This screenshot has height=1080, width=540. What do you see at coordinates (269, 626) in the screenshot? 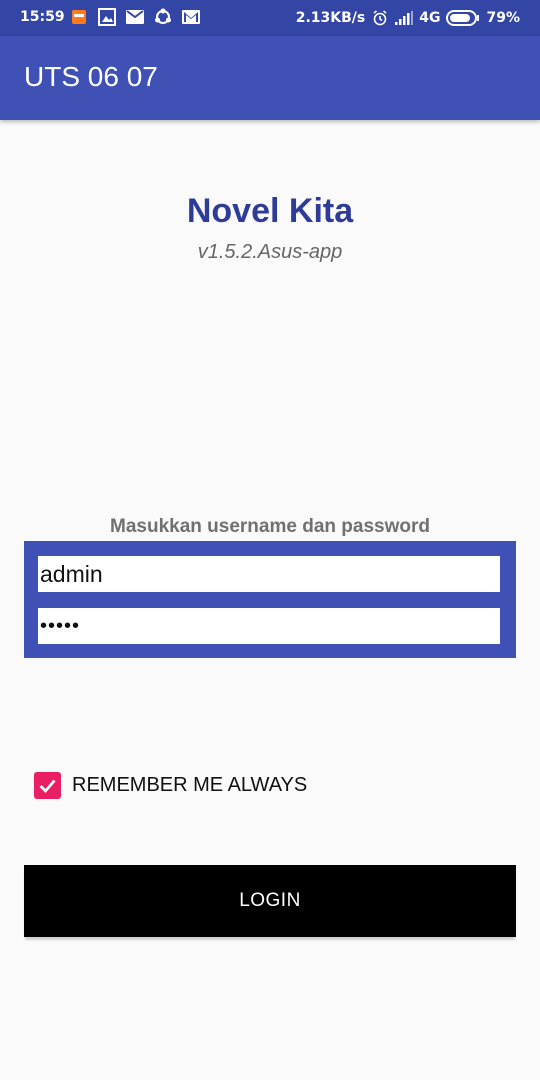
I see `password-input` at bounding box center [269, 626].